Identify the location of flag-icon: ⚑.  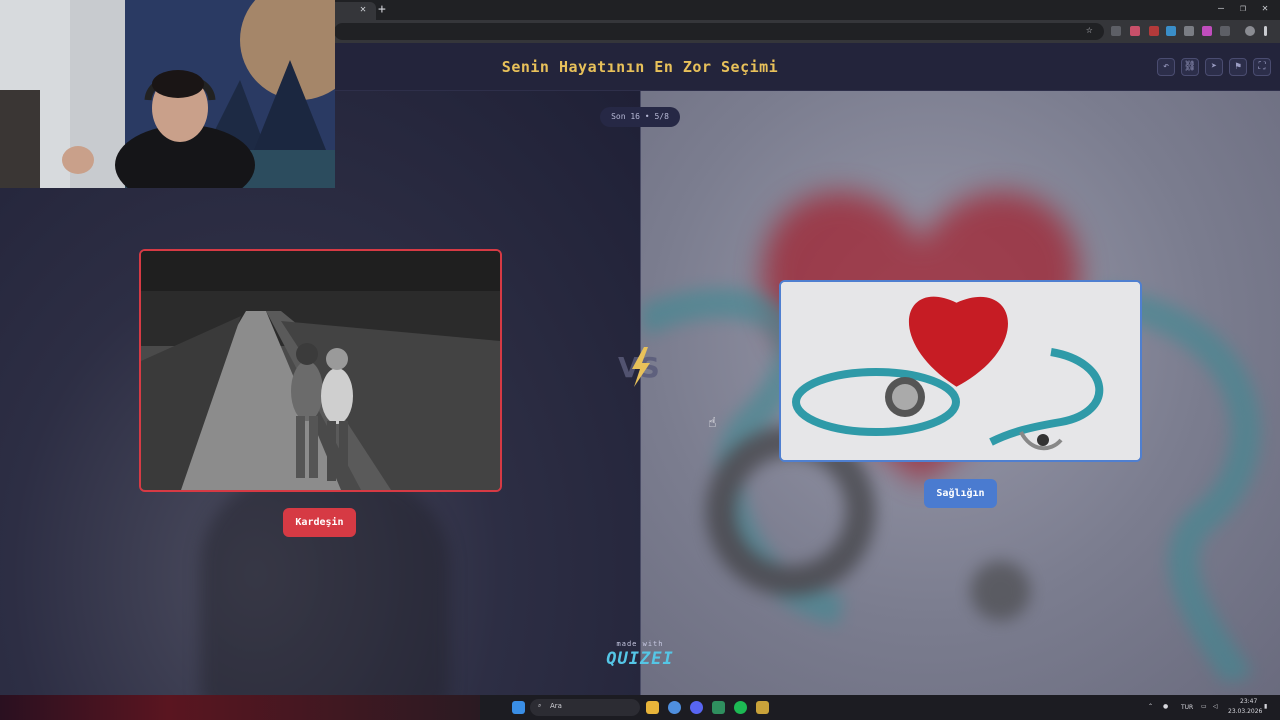
(1238, 67).